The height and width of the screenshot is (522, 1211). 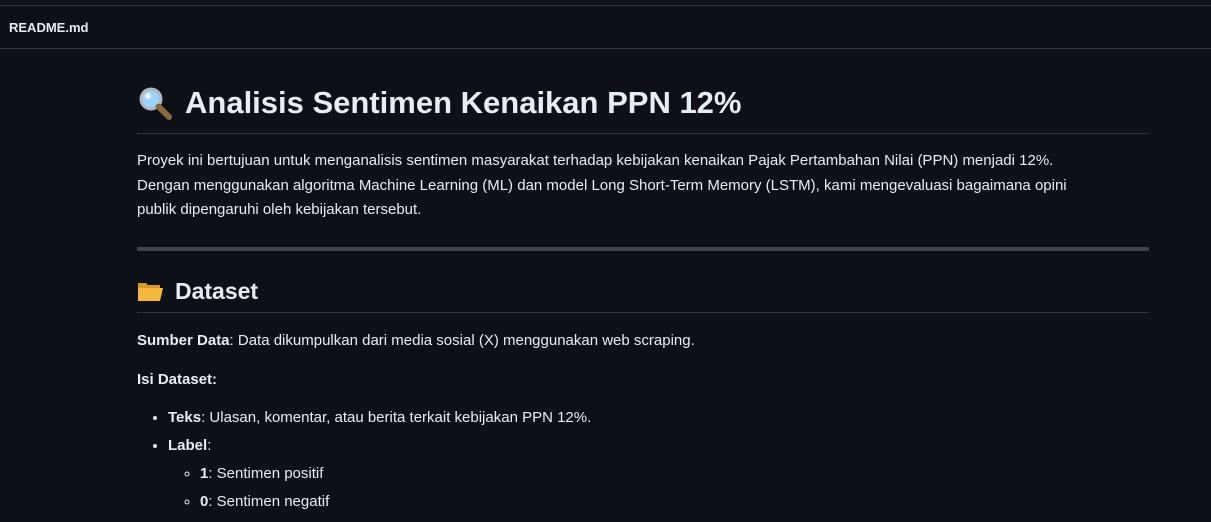 I want to click on list-item-label: Teks, so click(x=185, y=417).